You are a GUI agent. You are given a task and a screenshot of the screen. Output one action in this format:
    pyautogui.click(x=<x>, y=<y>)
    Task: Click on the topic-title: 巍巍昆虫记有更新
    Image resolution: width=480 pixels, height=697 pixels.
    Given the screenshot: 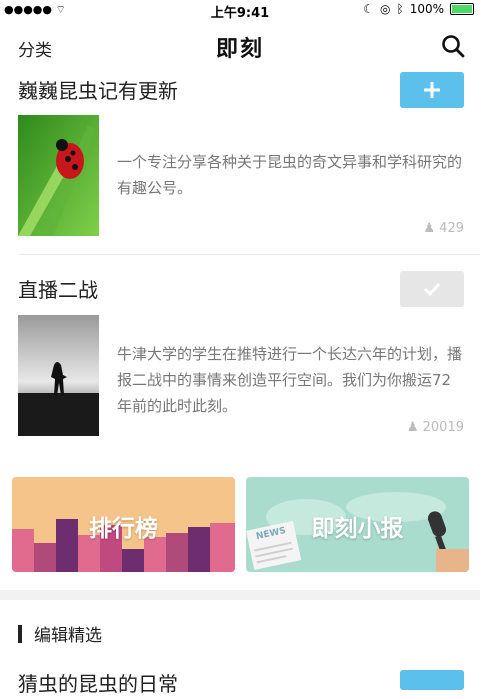 What is the action you would take?
    pyautogui.click(x=98, y=91)
    